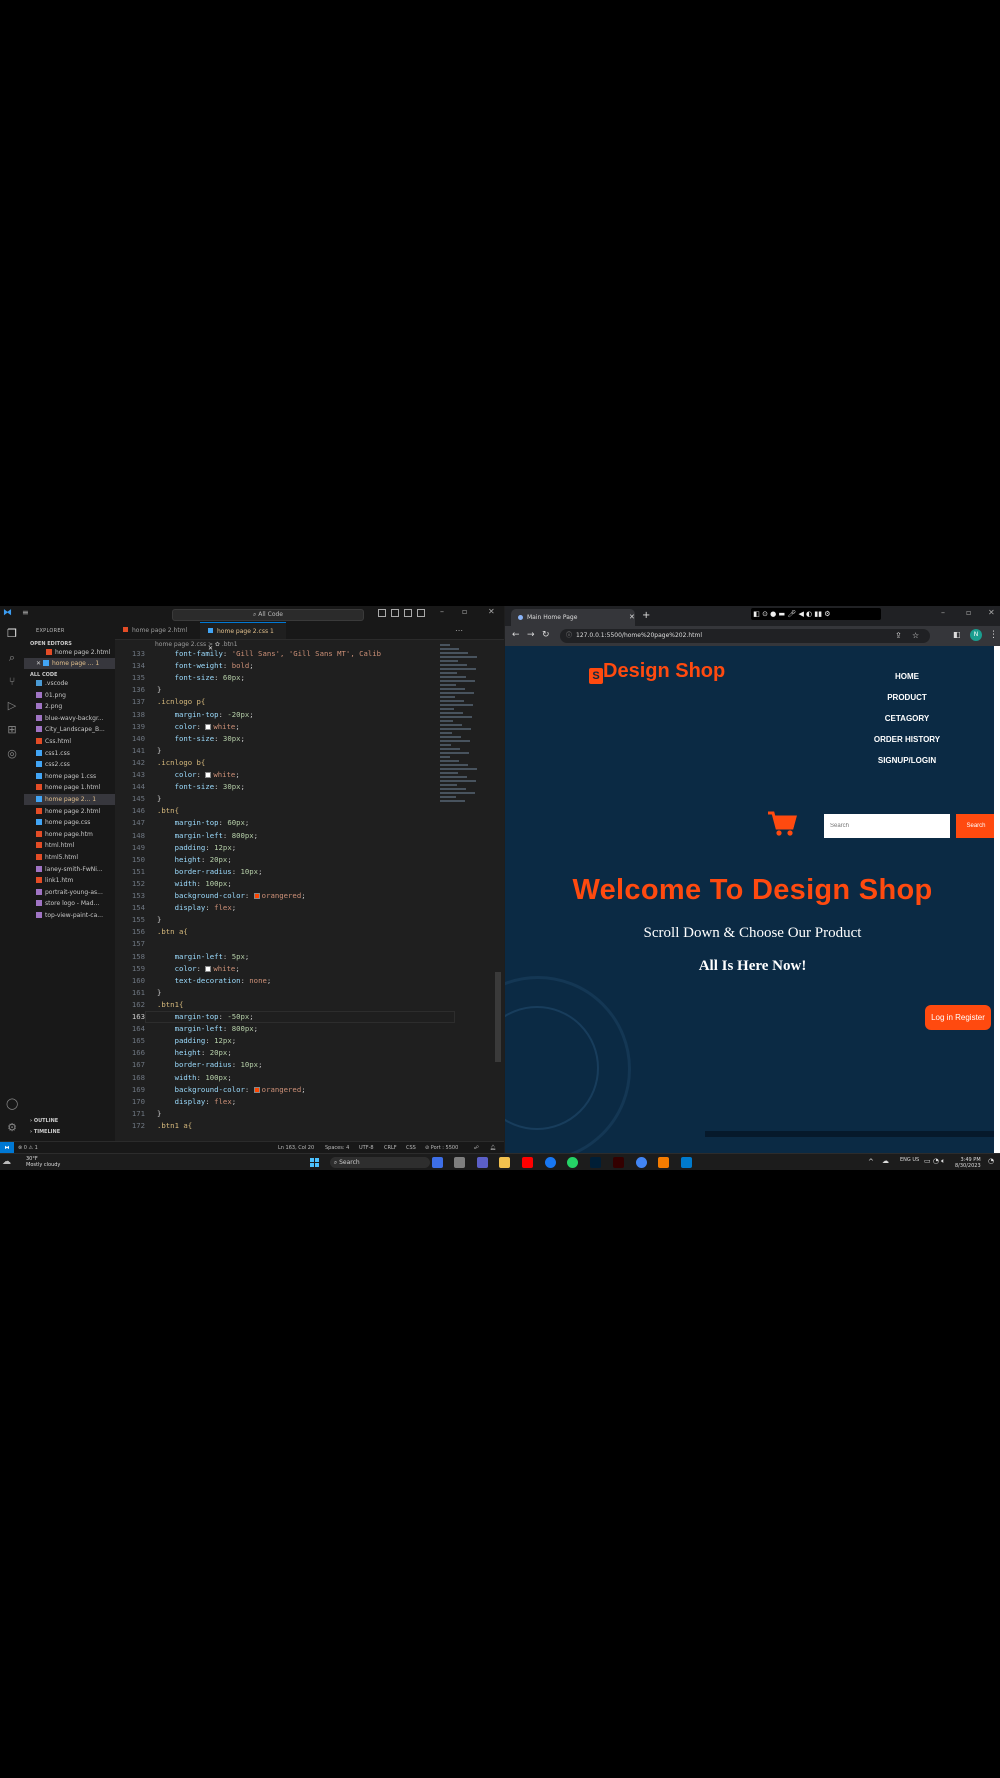  What do you see at coordinates (75, 753) in the screenshot?
I see `file-tree-item: css1.css` at bounding box center [75, 753].